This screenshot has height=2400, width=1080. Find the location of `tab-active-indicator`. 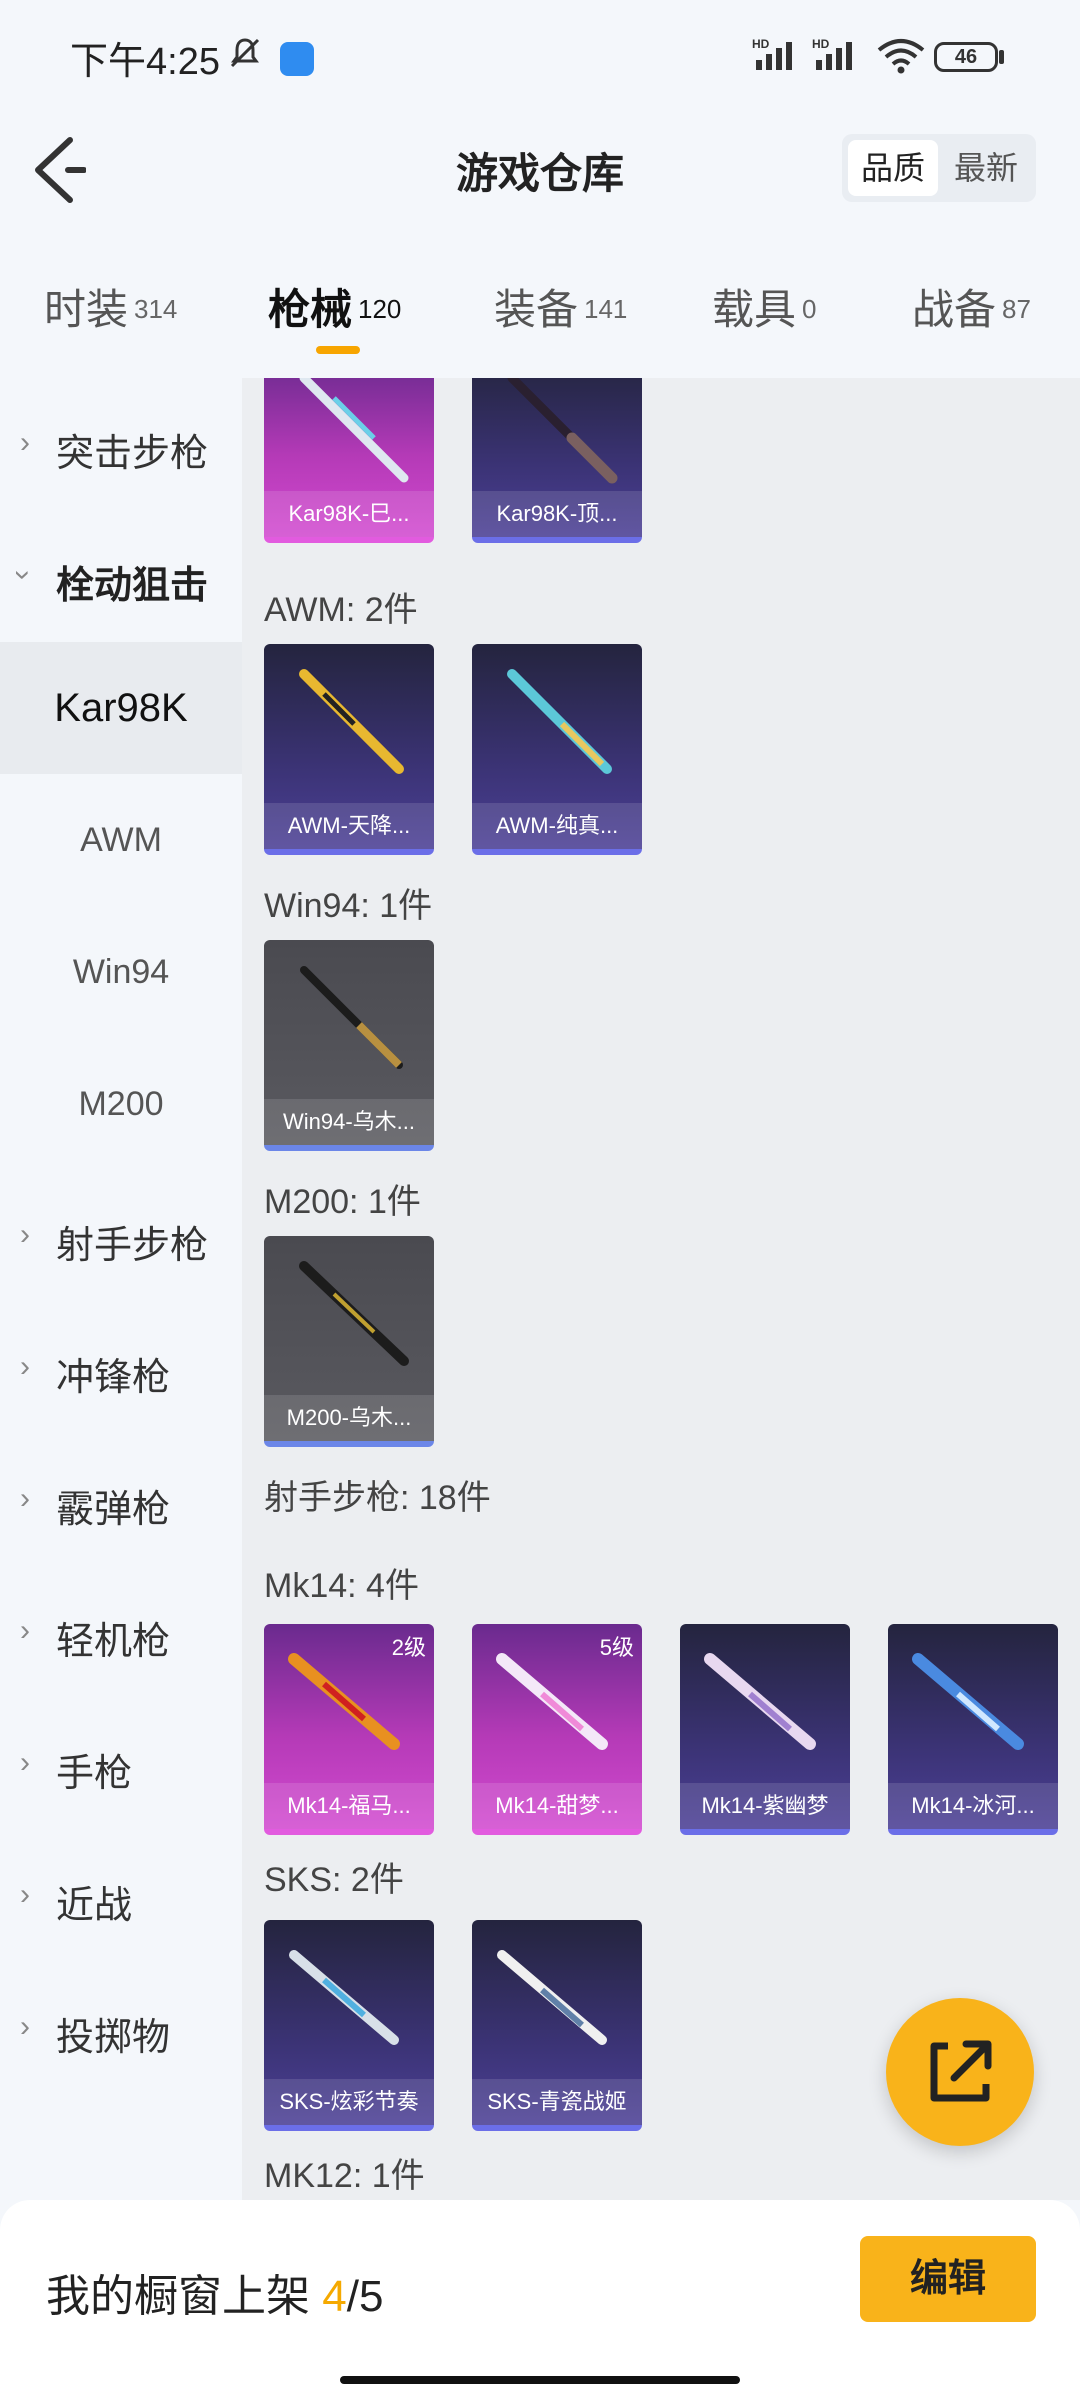

tab-active-indicator is located at coordinates (338, 350).